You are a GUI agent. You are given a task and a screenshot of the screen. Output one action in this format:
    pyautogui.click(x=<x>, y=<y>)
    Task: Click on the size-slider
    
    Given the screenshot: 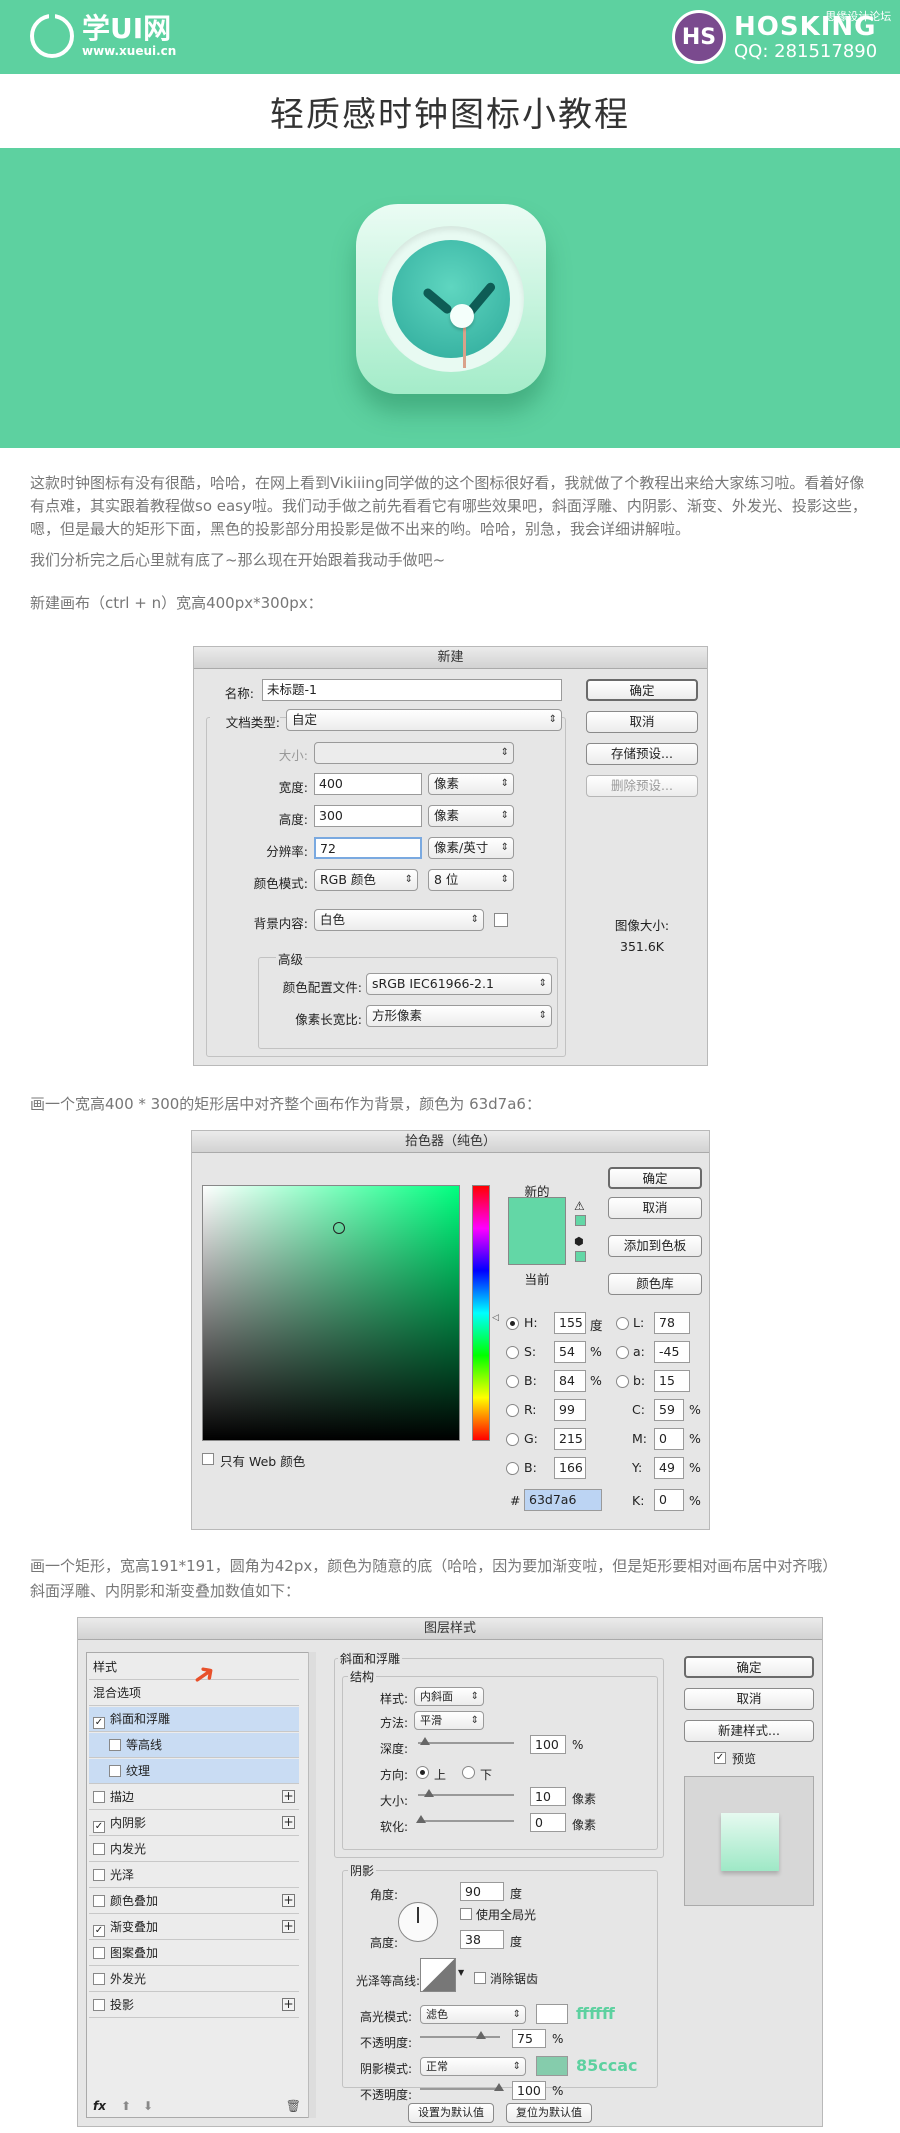 What is the action you would take?
    pyautogui.click(x=466, y=1793)
    